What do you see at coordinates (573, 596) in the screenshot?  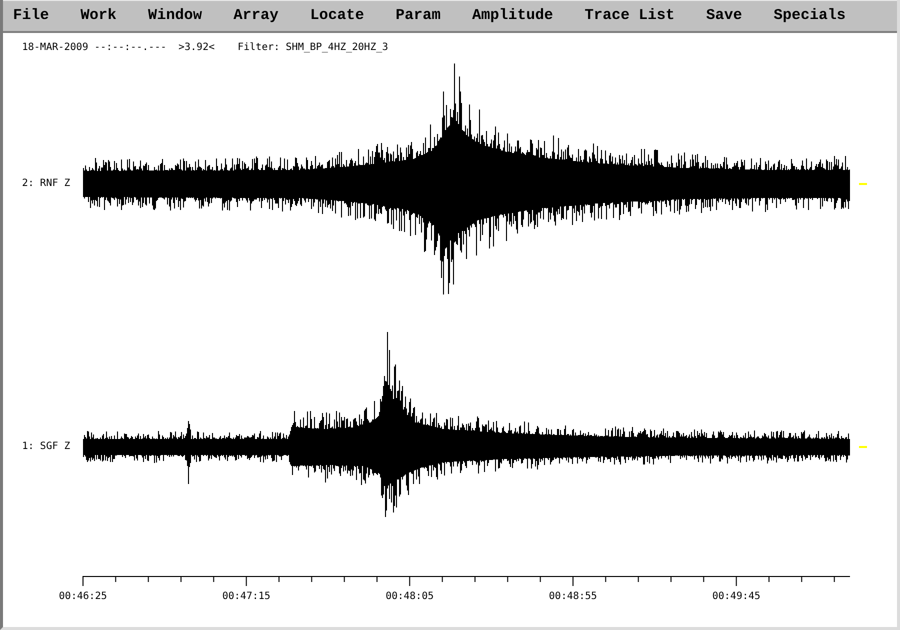 I see `time-label: 00:48:55` at bounding box center [573, 596].